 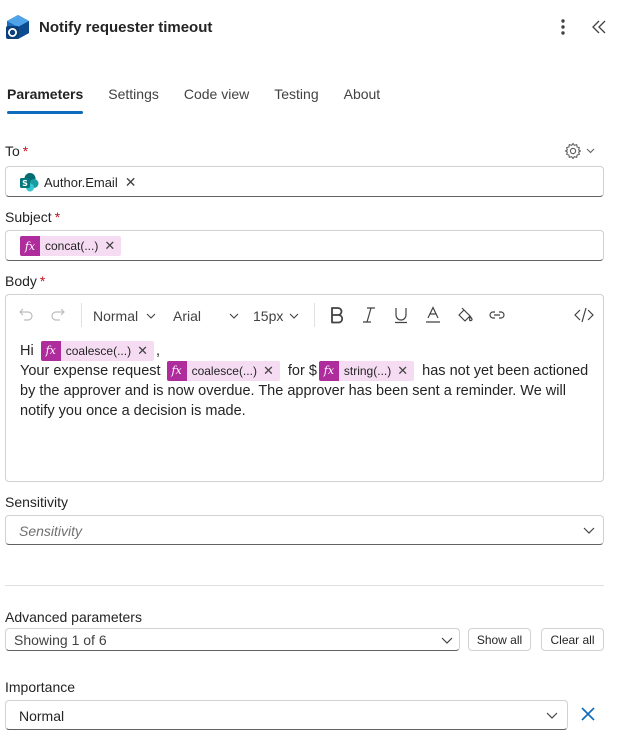 I want to click on body-line-4: notify you once a decision is made., so click(x=133, y=411).